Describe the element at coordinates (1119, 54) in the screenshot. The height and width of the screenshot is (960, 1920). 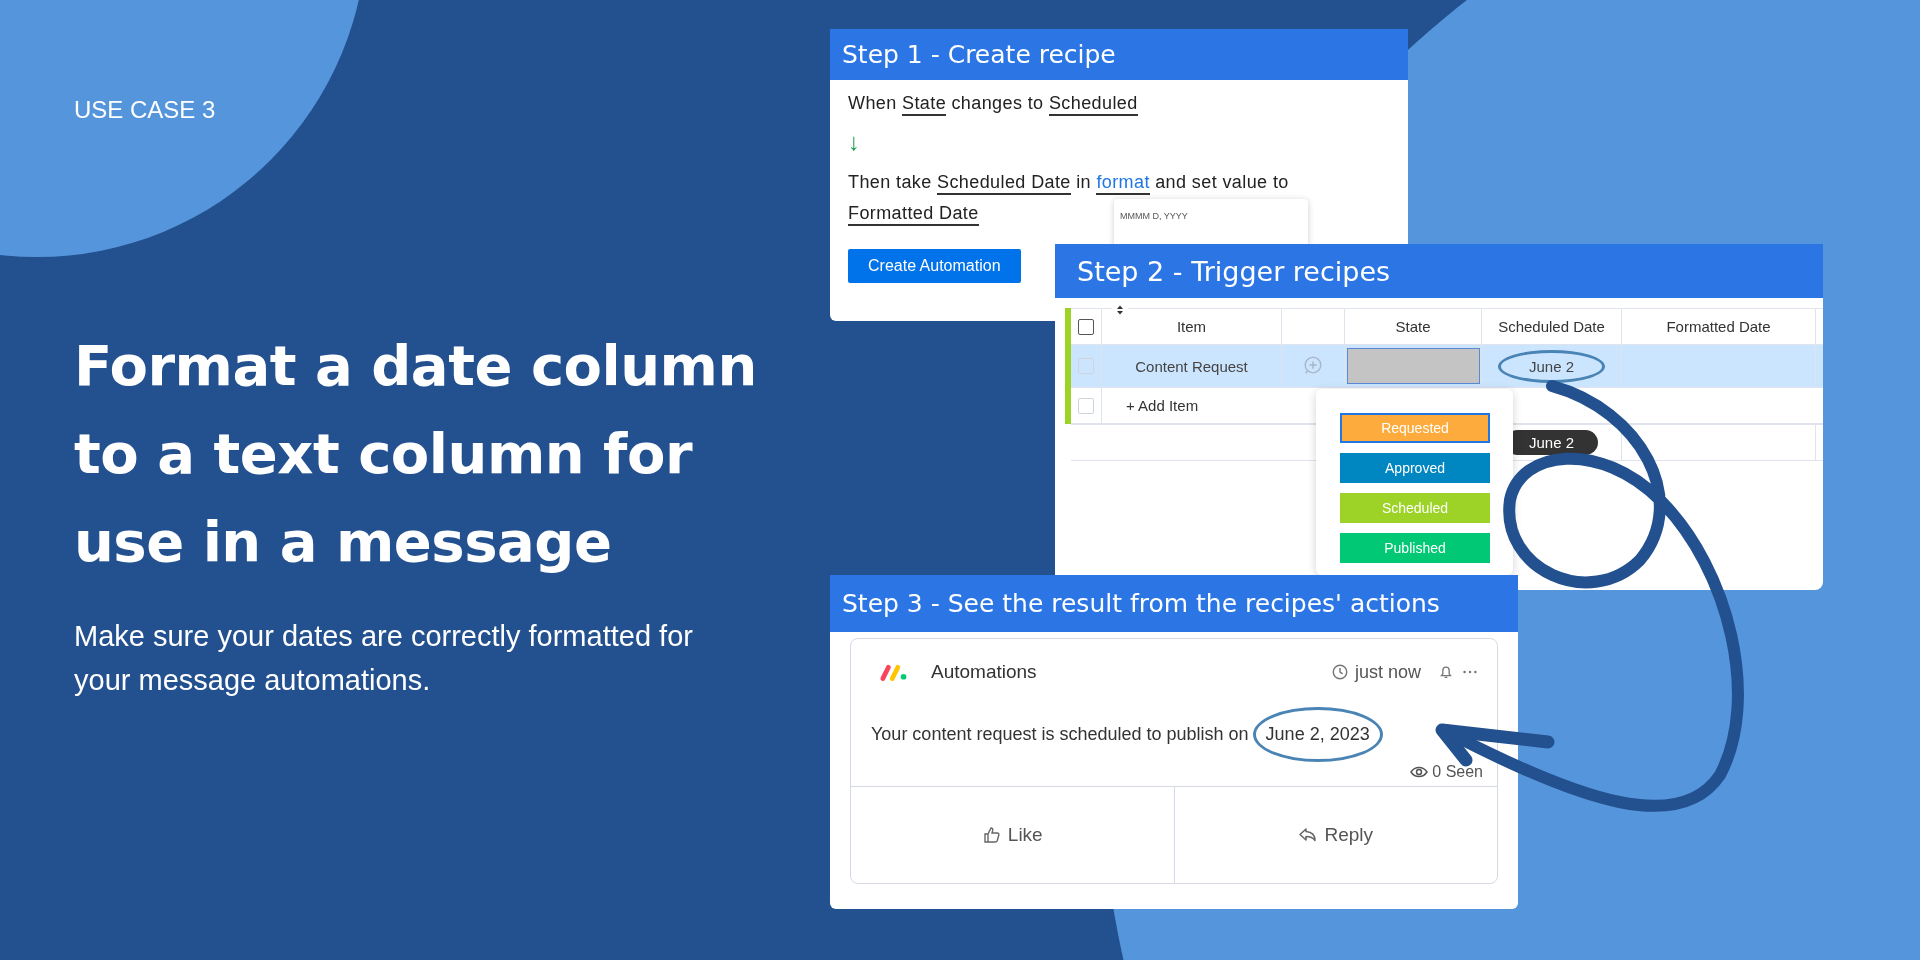
I see `card-title: Step 1 - Create recipe` at that location.